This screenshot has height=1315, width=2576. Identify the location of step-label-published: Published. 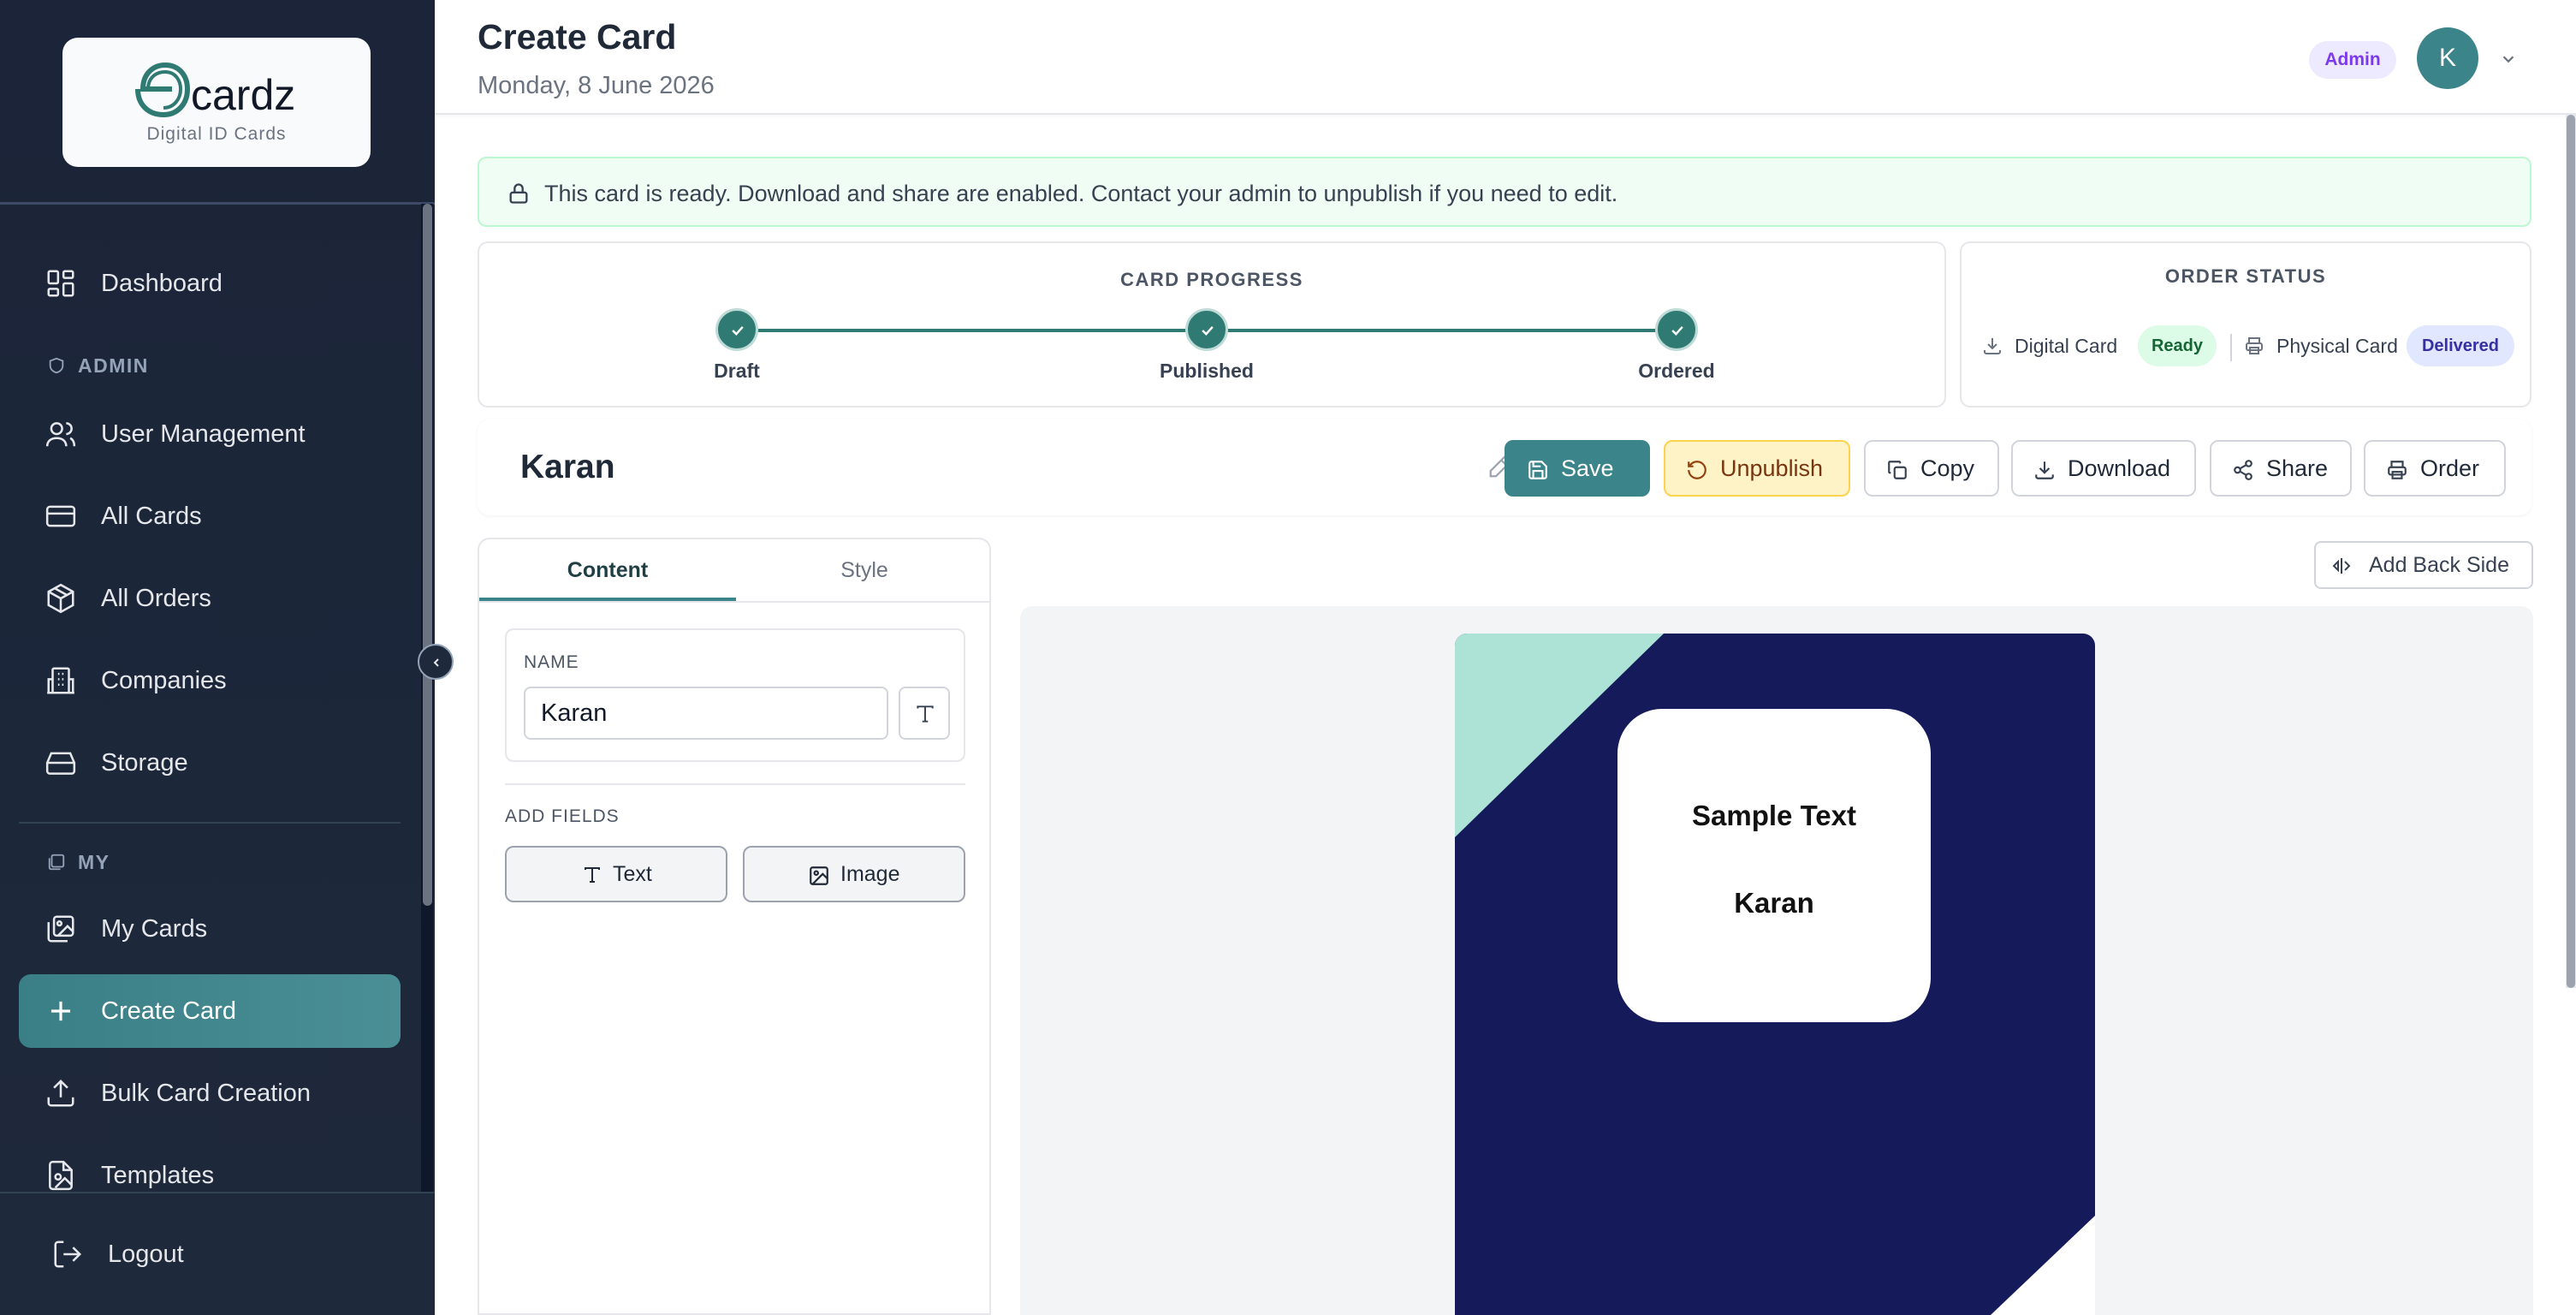
(1207, 371).